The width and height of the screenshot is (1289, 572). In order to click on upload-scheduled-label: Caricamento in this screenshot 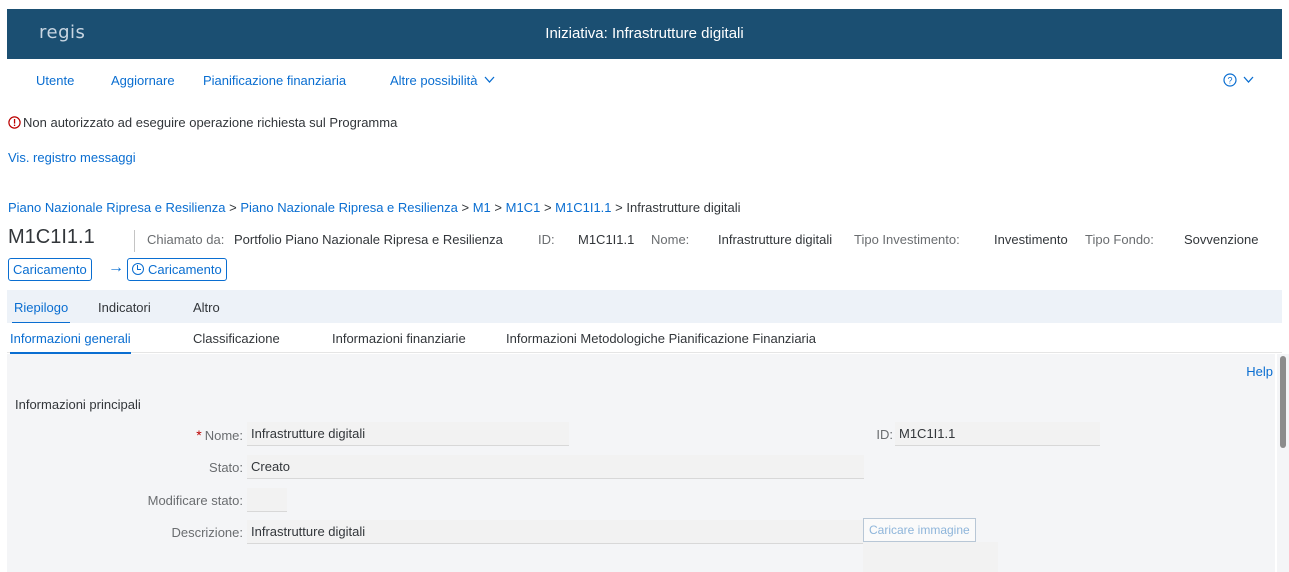, I will do `click(185, 269)`.